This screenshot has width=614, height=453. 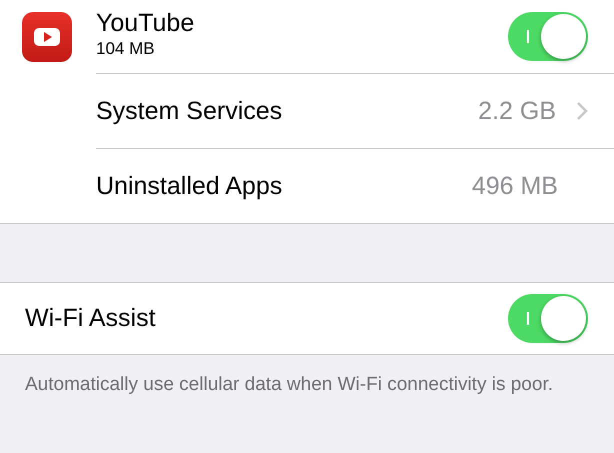 What do you see at coordinates (91, 318) in the screenshot?
I see `setting-label: Wi-Fi Assist` at bounding box center [91, 318].